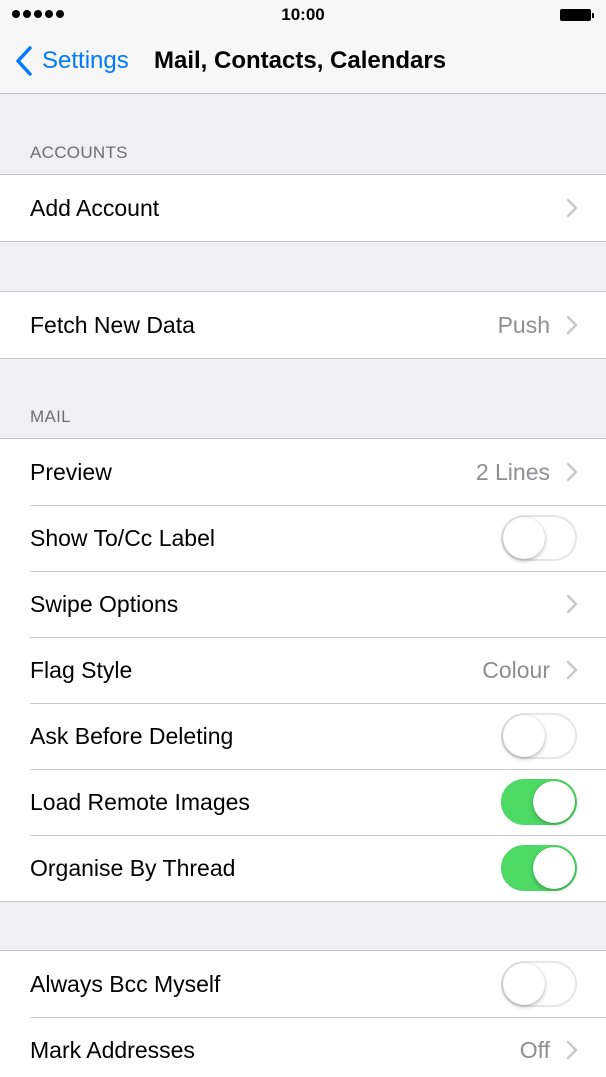  Describe the element at coordinates (303, 868) in the screenshot. I see `organise-by-thread-row: Organise By Thread` at that location.